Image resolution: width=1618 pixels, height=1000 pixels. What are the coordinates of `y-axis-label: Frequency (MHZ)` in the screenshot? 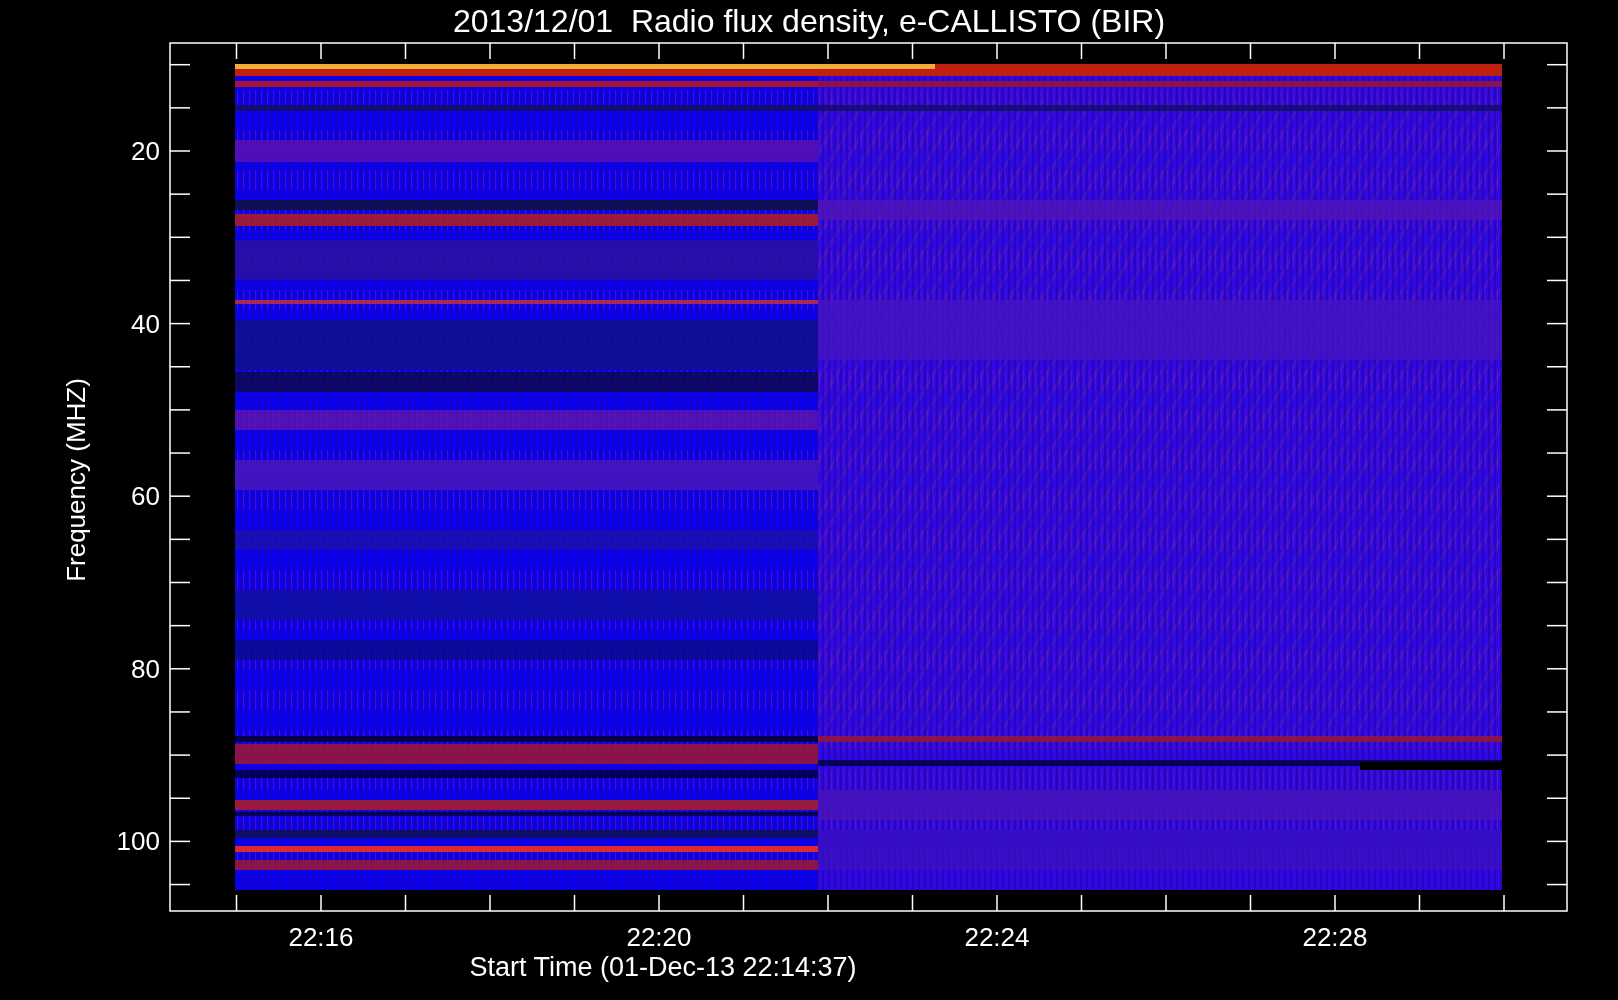 It's located at (76, 480).